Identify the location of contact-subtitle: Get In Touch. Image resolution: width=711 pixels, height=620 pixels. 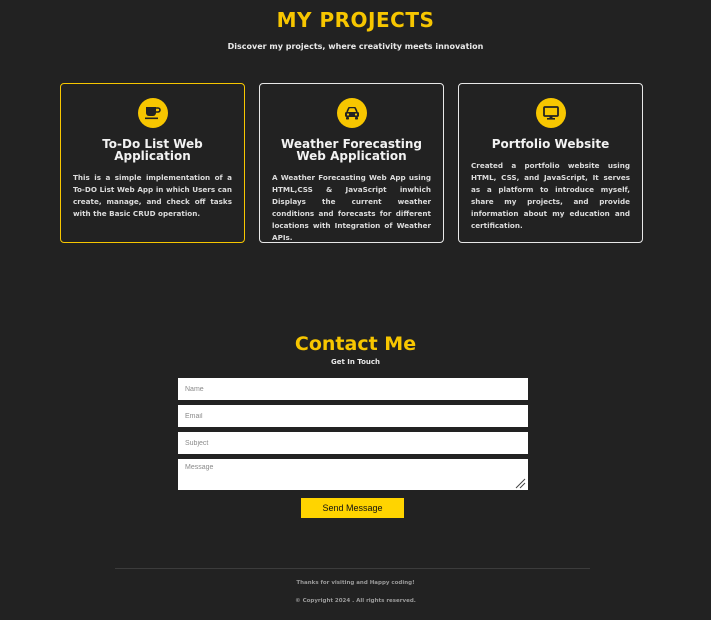
(355, 362).